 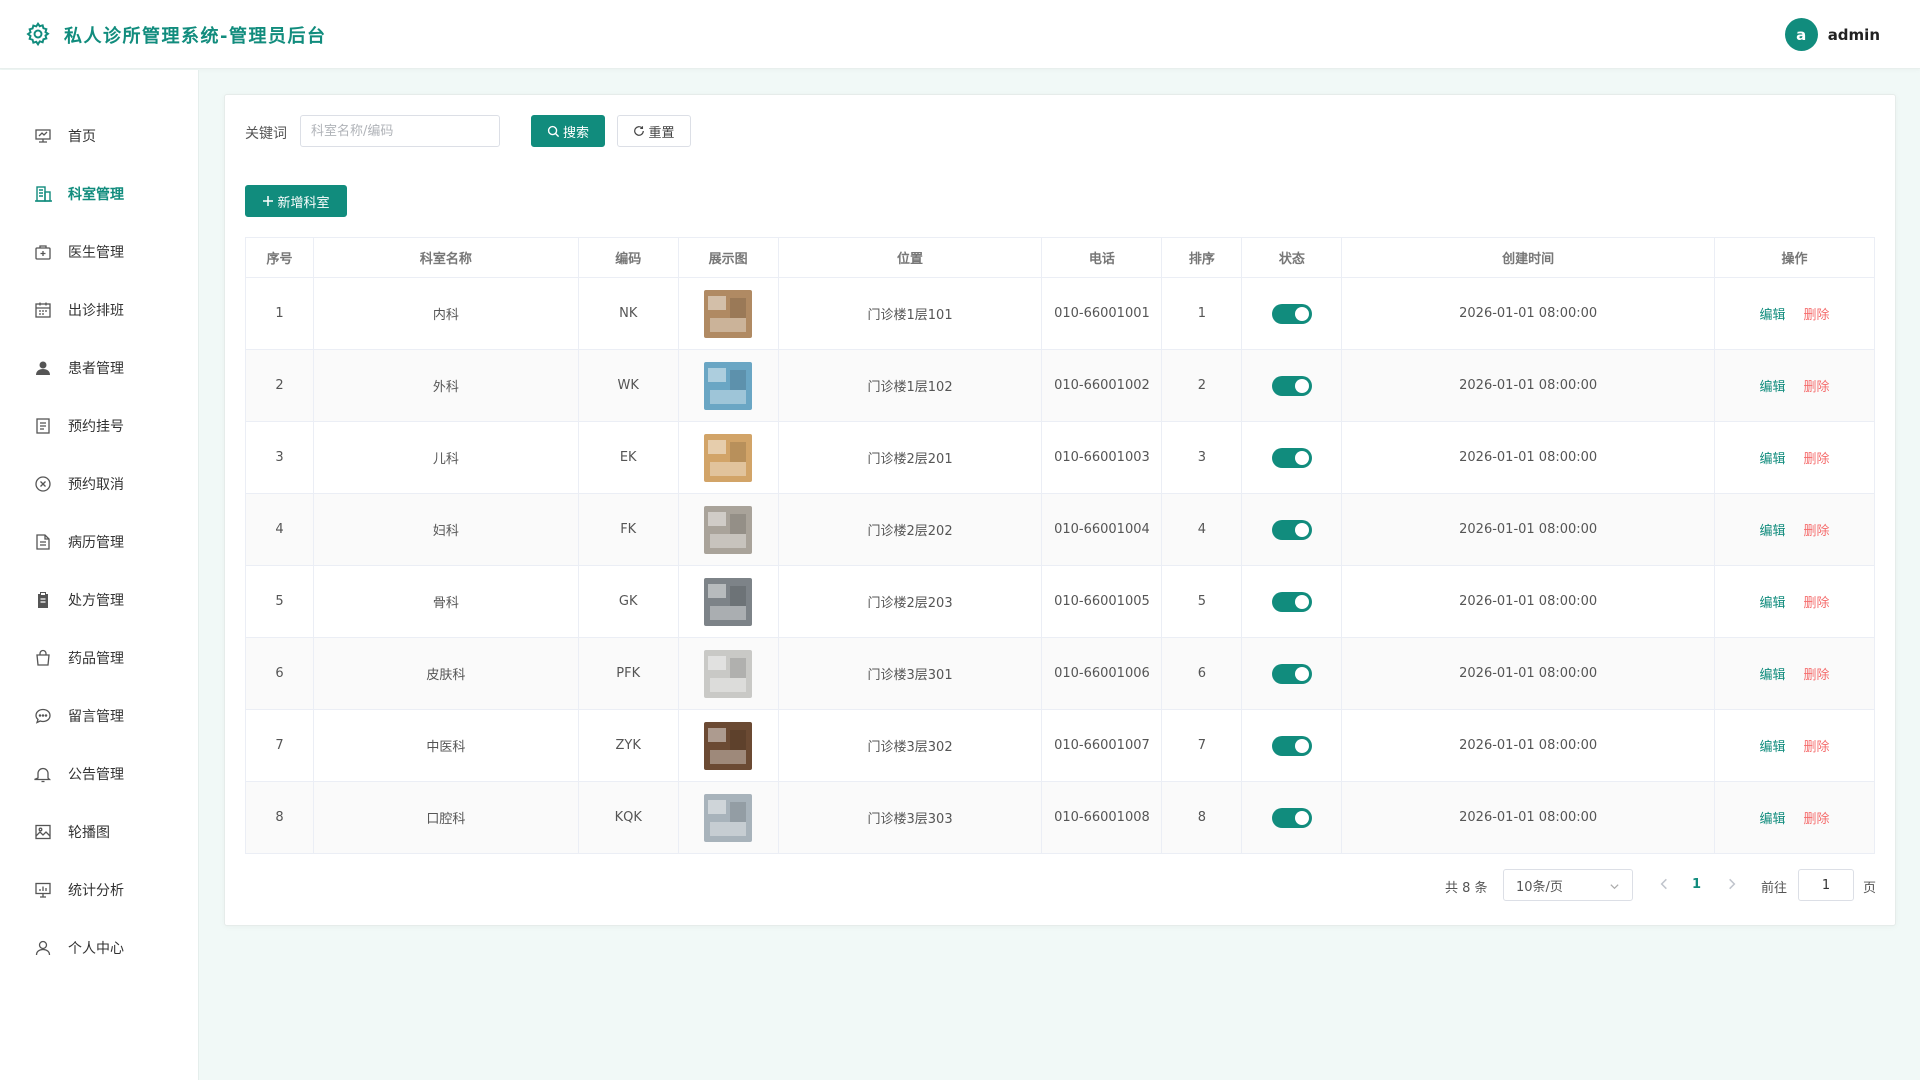 I want to click on sidebar-item-schedule: 出诊排班, so click(x=99, y=310).